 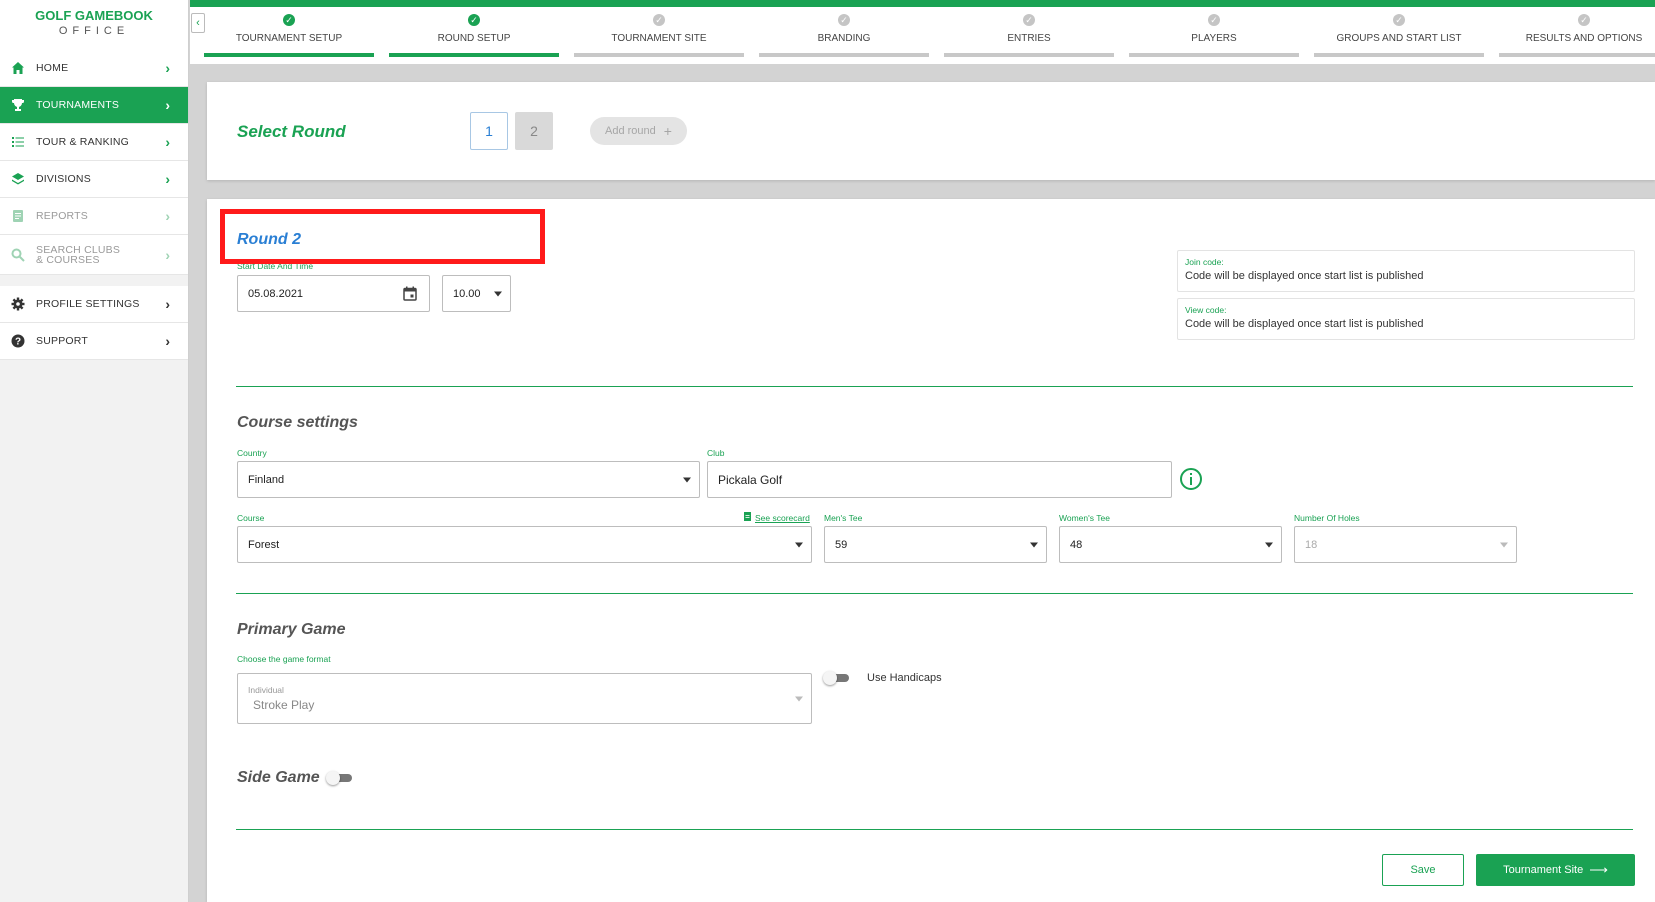 I want to click on see-scorecard-link: See scorecard, so click(x=777, y=517).